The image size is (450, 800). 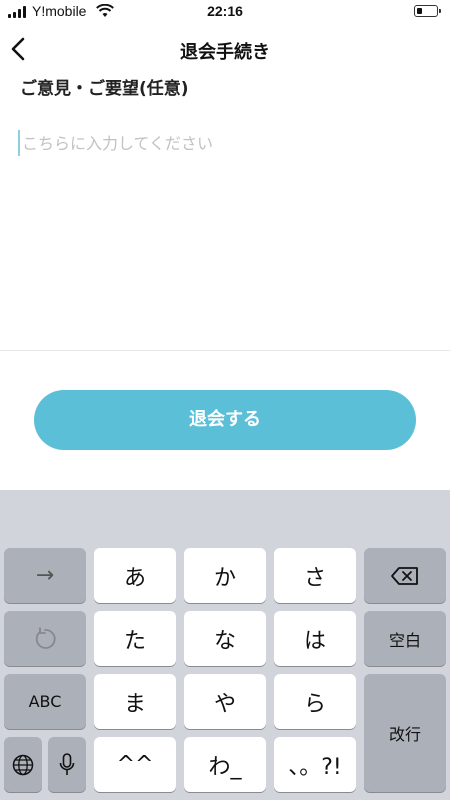 I want to click on status-bar: Y!mobile 22:16, so click(x=225, y=12).